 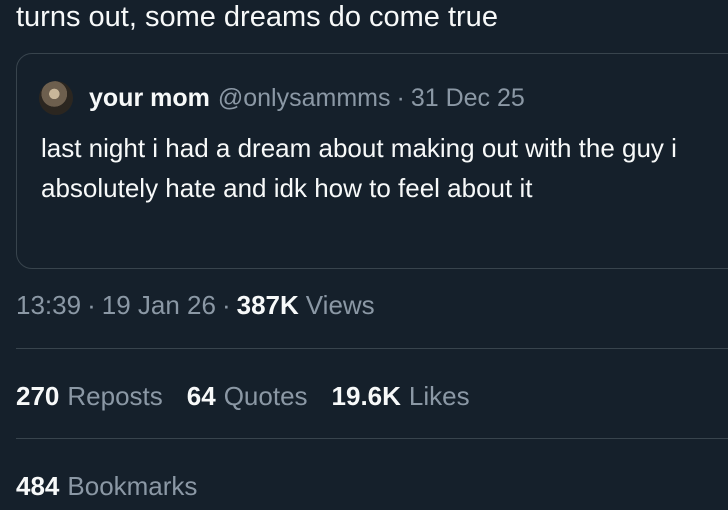 I want to click on reposts-stat: 270 Reposts, so click(x=89, y=396).